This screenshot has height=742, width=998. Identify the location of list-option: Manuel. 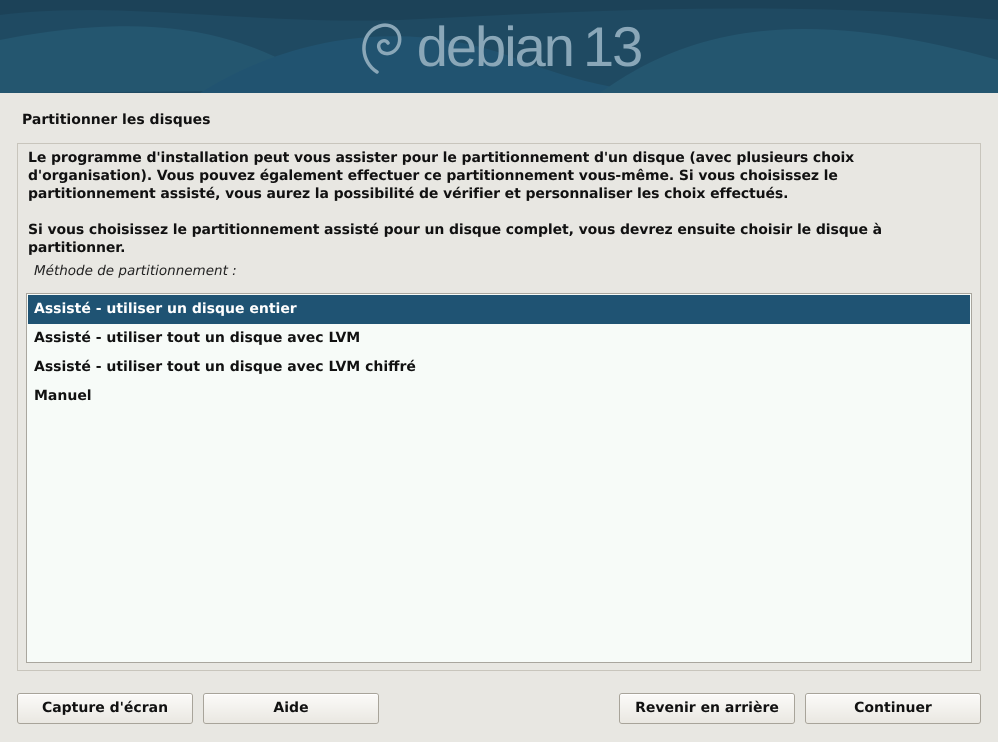
(499, 397).